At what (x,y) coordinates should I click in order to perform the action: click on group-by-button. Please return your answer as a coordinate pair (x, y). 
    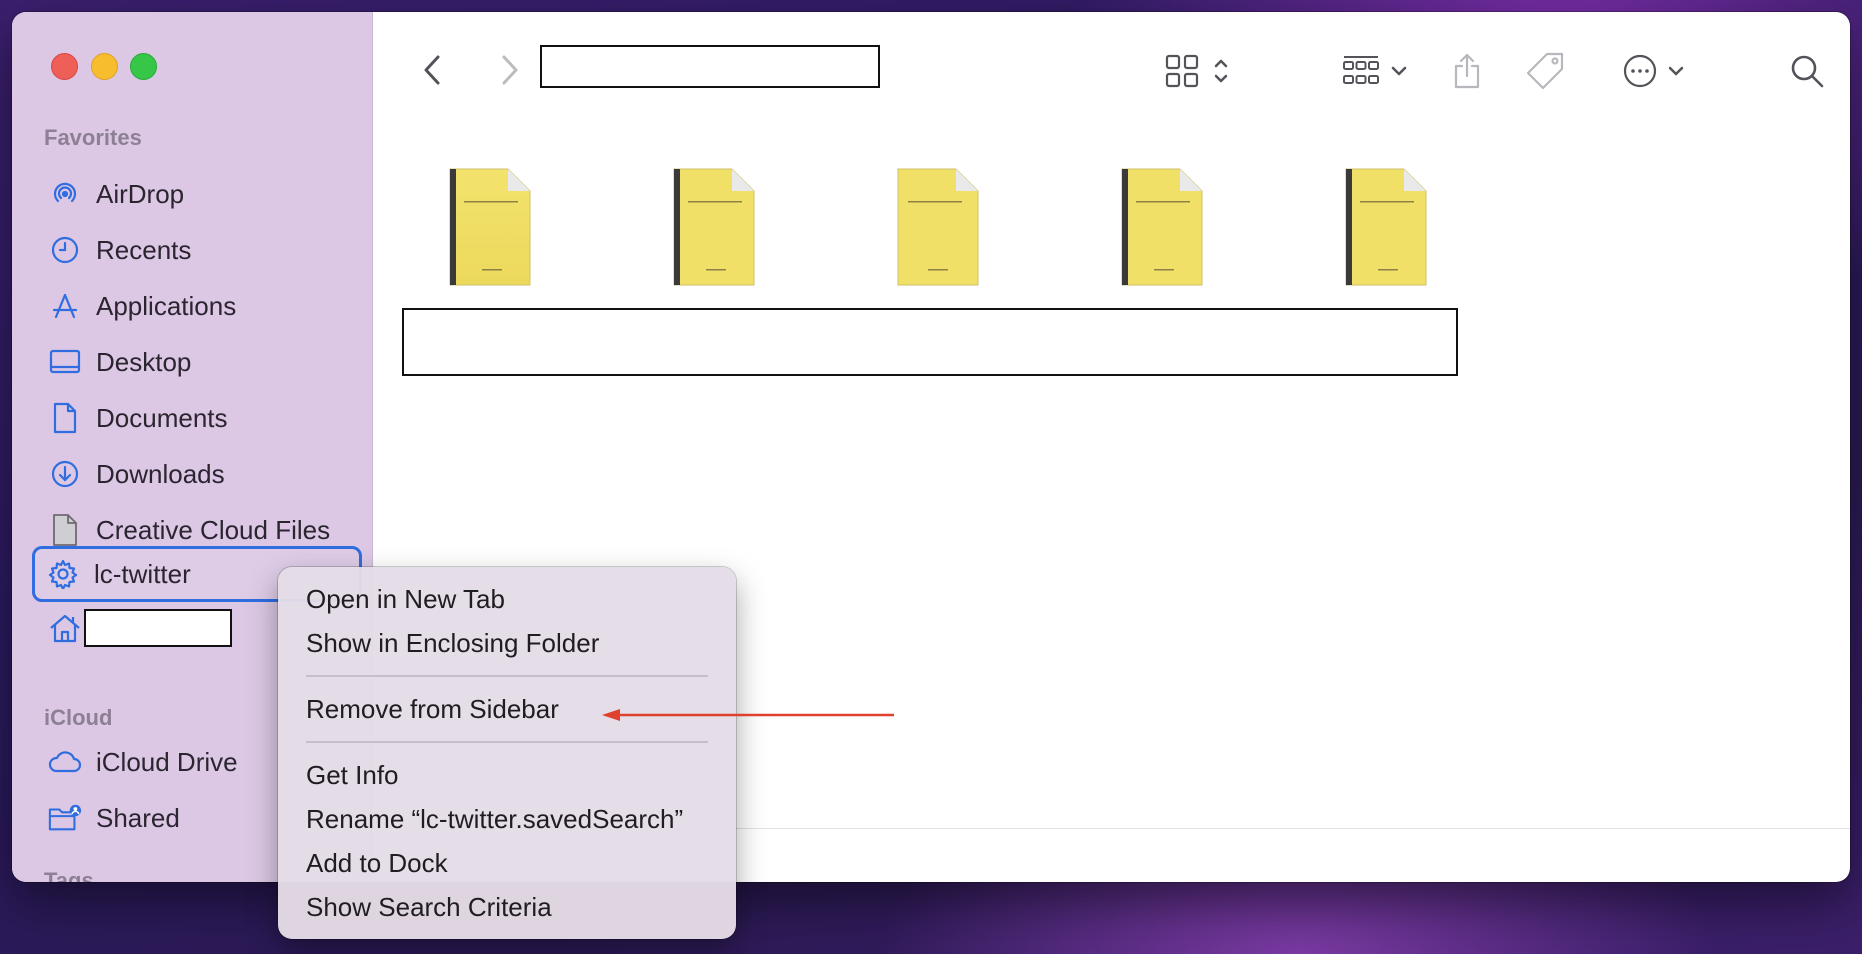
    Looking at the image, I should click on (1374, 73).